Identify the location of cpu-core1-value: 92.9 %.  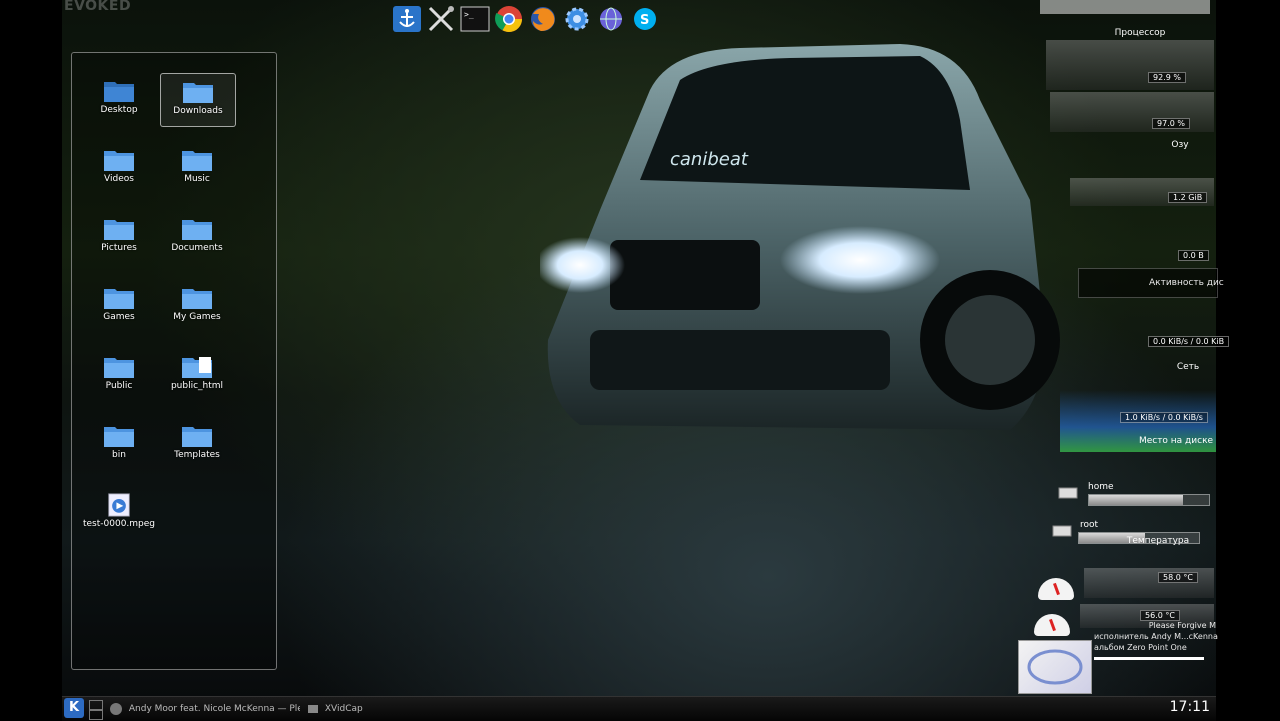
(1167, 77).